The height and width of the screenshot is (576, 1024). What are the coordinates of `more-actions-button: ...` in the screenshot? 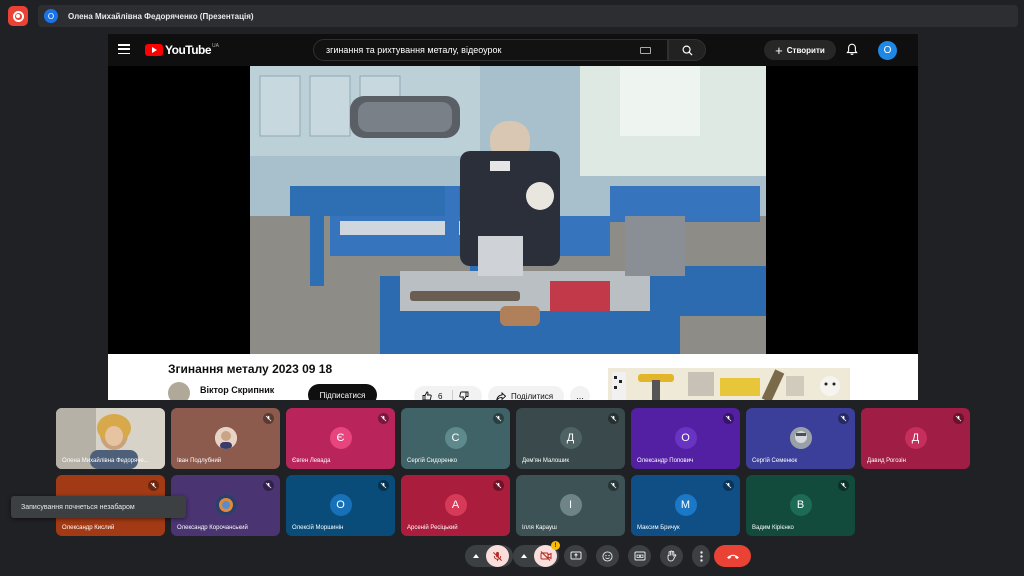 It's located at (580, 393).